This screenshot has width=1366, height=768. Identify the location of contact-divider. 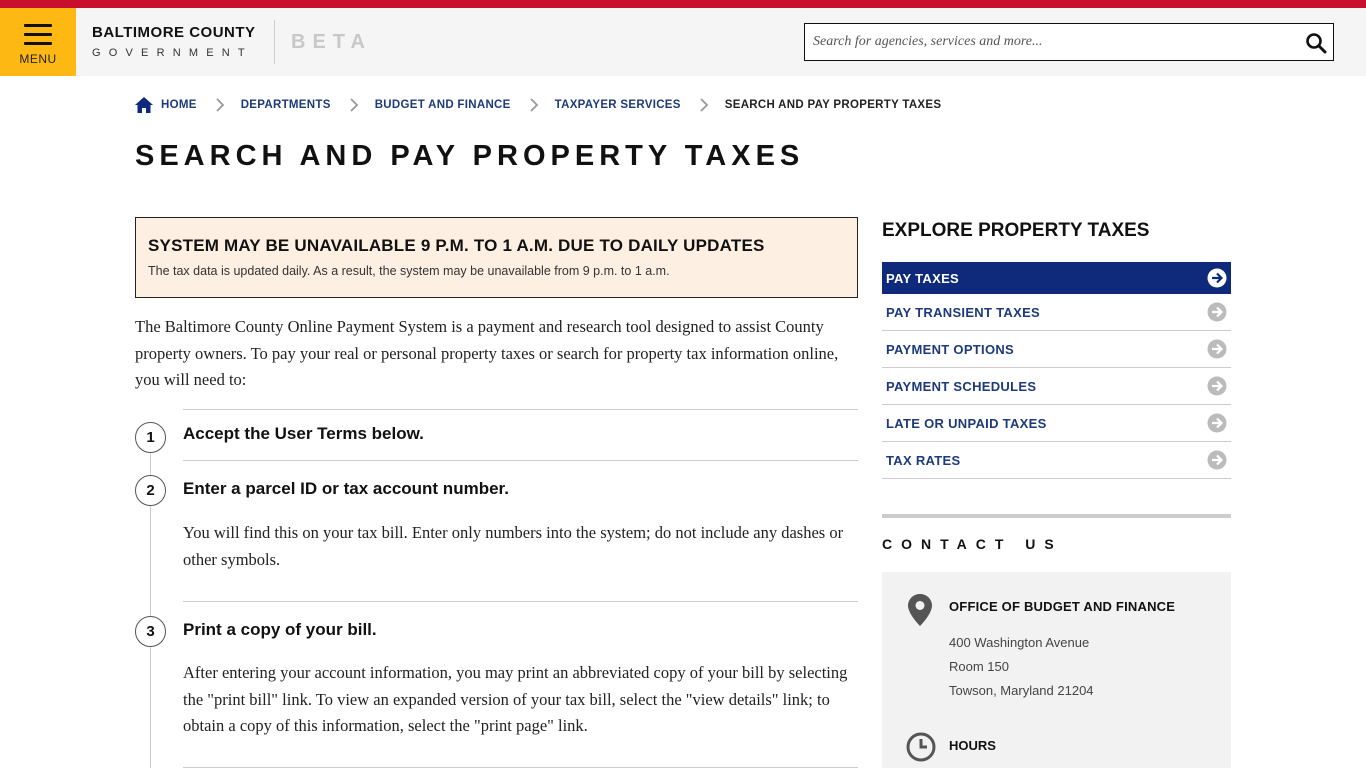
(1056, 516).